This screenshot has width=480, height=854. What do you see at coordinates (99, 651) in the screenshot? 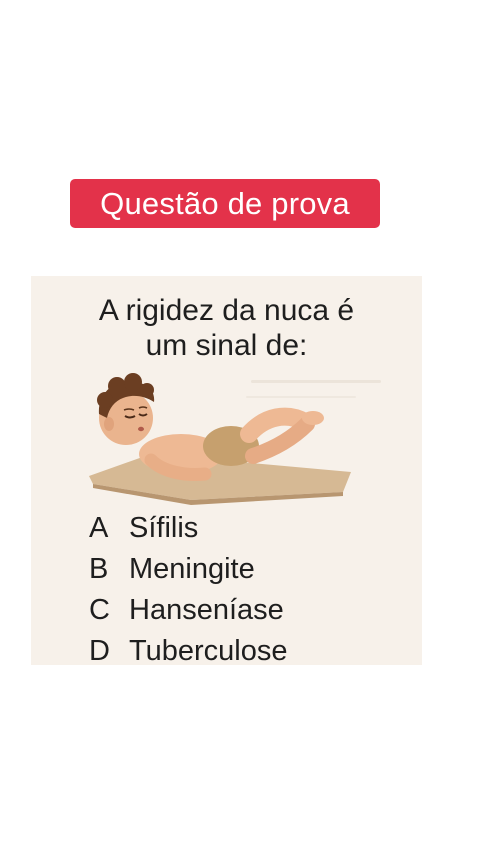
I see `option-letter: D` at bounding box center [99, 651].